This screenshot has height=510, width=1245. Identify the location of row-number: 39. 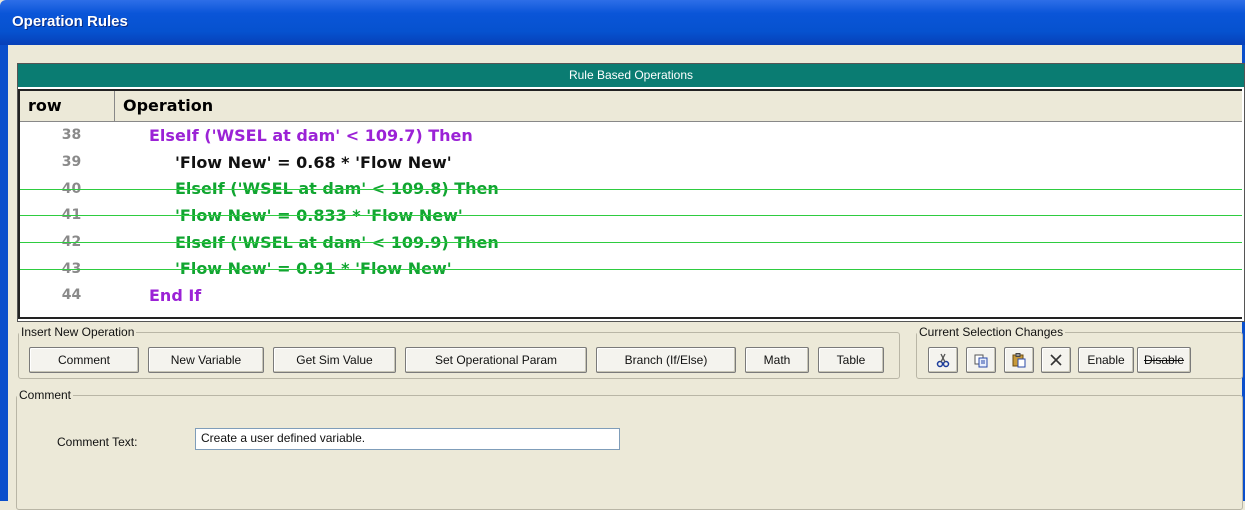
(71, 162).